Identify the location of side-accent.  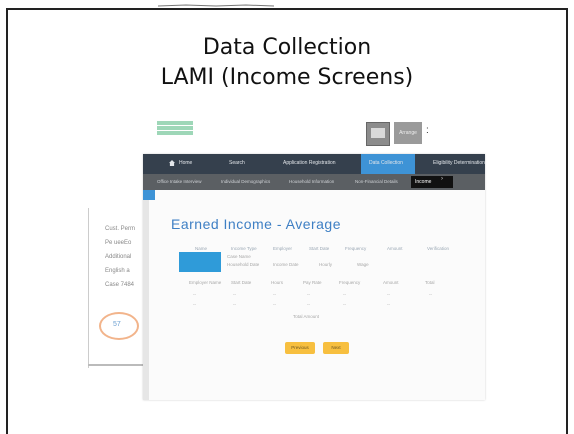
(149, 195).